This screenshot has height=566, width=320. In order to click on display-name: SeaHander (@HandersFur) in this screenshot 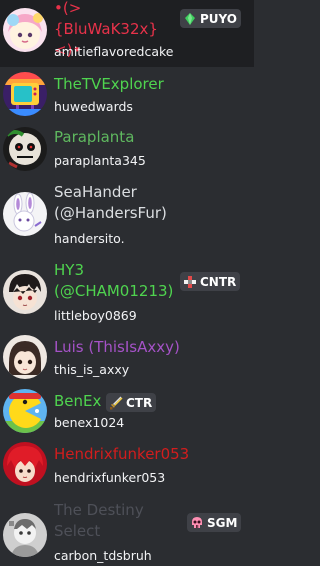, I will do `click(110, 203)`.